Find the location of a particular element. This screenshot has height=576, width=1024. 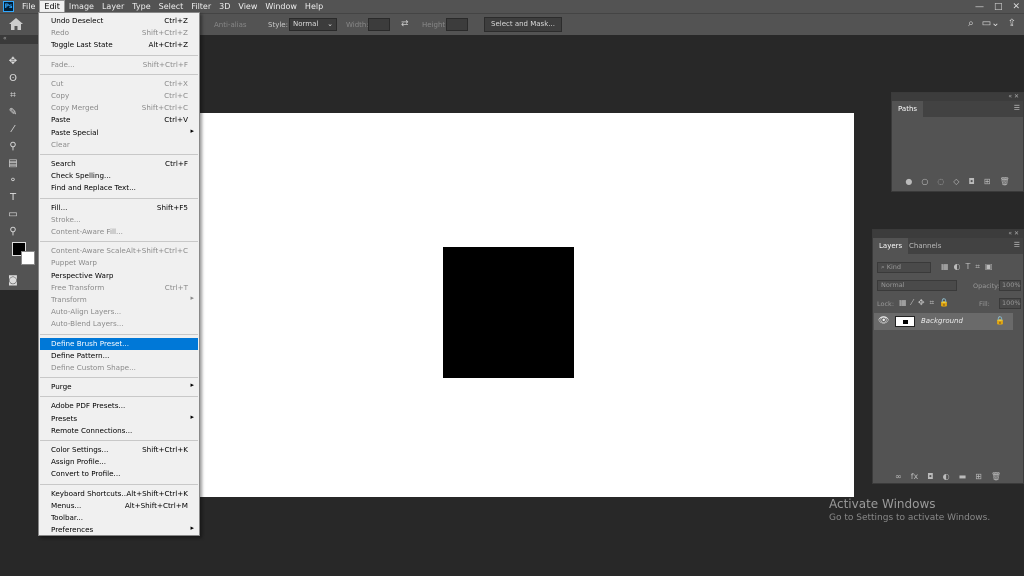

menu-item-content-aware-scale: Content-Aware Scale Alt+Shift+Ctrl+C is located at coordinates (119, 251).